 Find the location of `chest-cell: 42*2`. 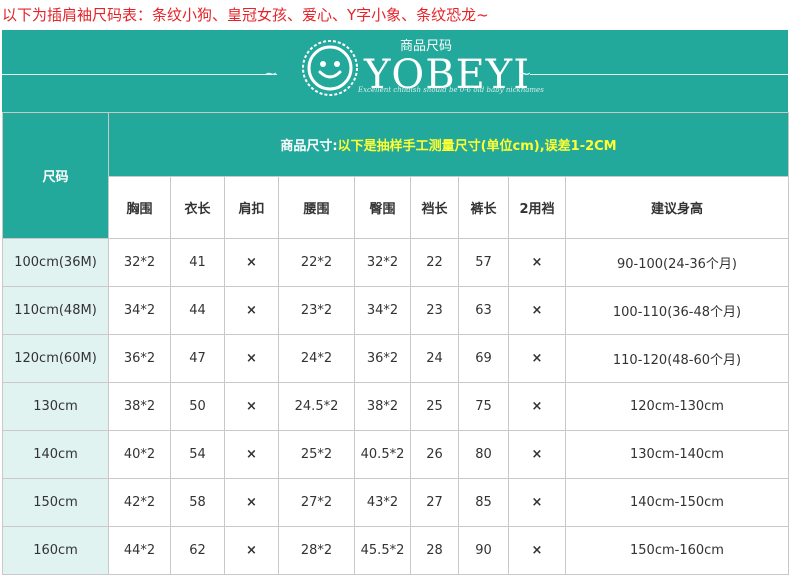

chest-cell: 42*2 is located at coordinates (139, 502).